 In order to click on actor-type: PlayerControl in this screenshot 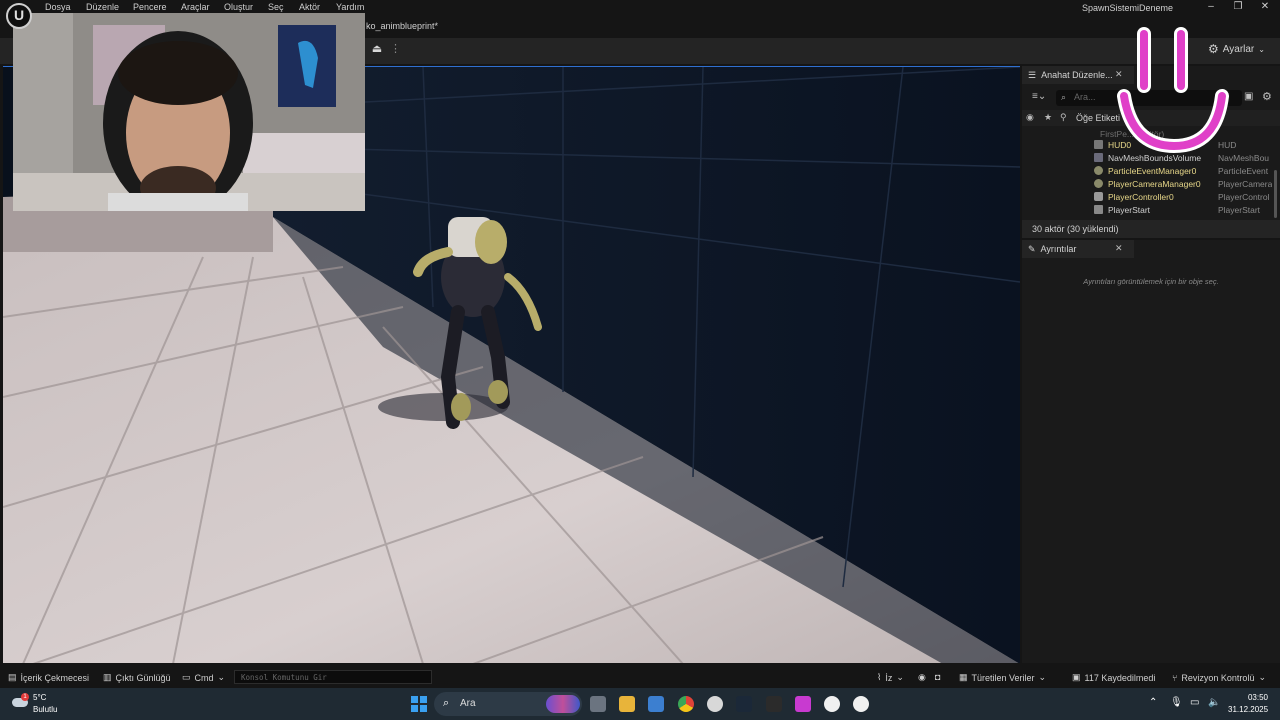, I will do `click(1244, 197)`.